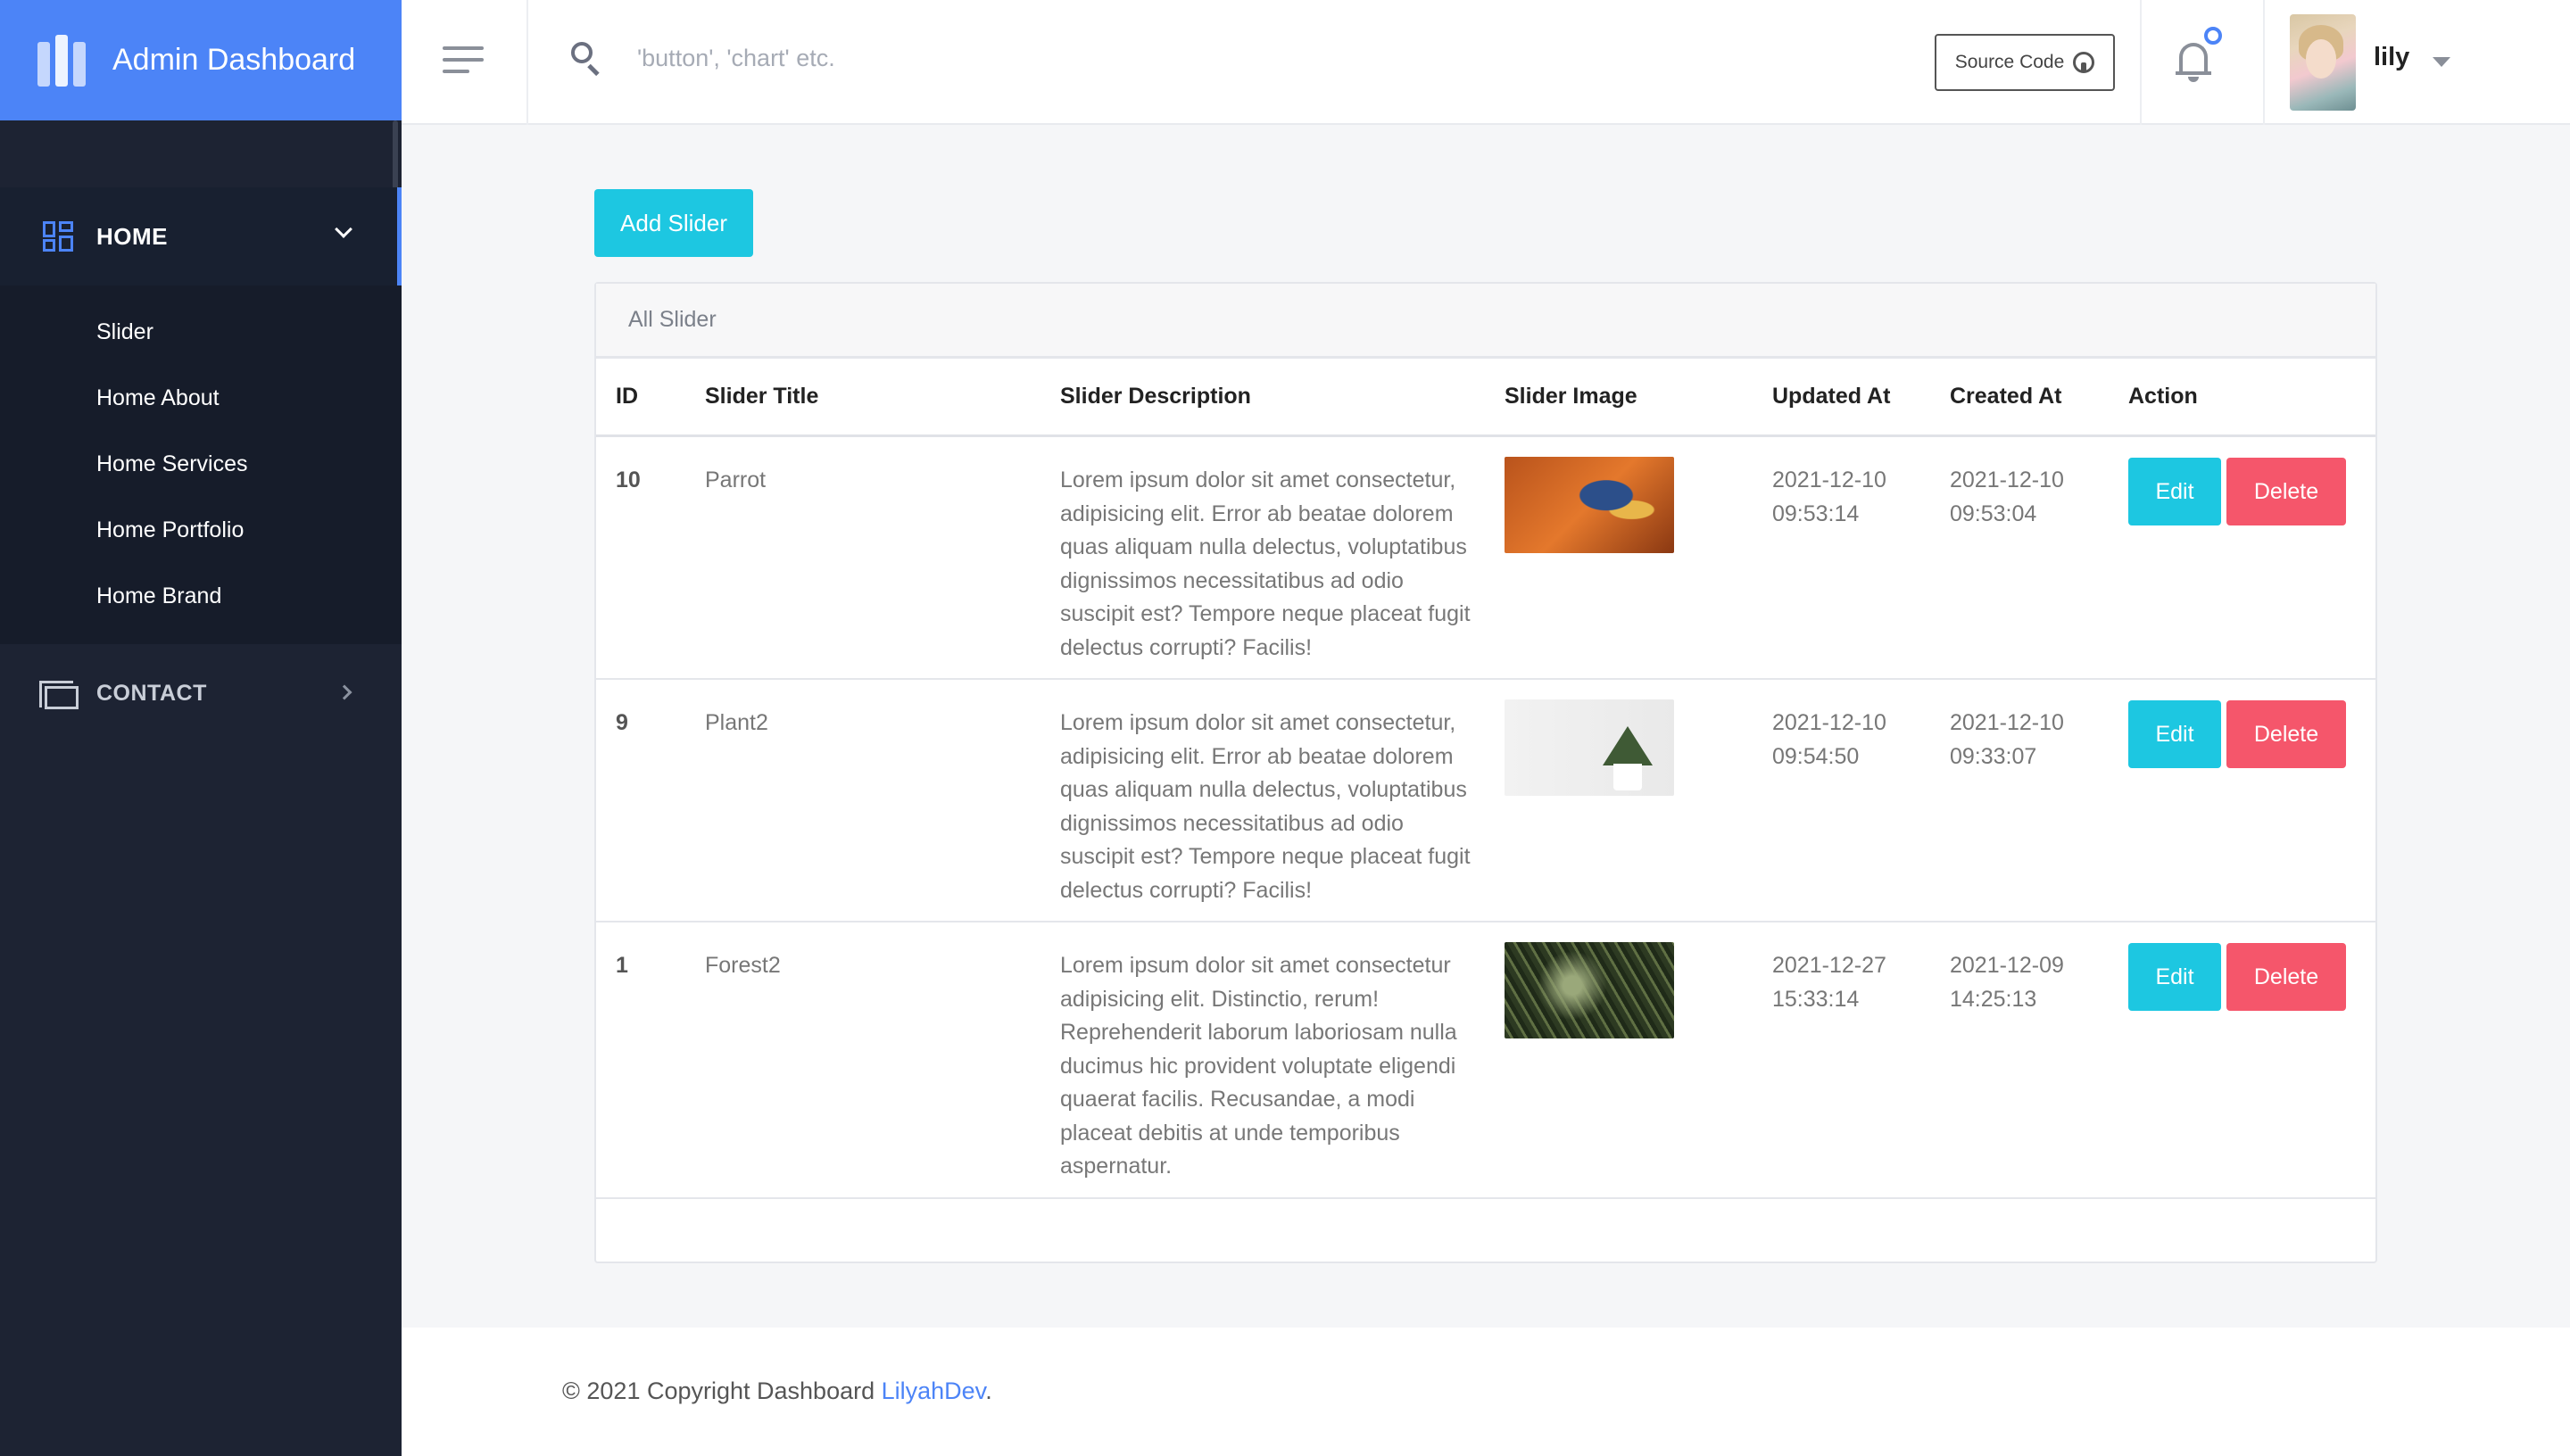 The height and width of the screenshot is (1456, 2570). I want to click on sidebar-item-home: HOME, so click(201, 236).